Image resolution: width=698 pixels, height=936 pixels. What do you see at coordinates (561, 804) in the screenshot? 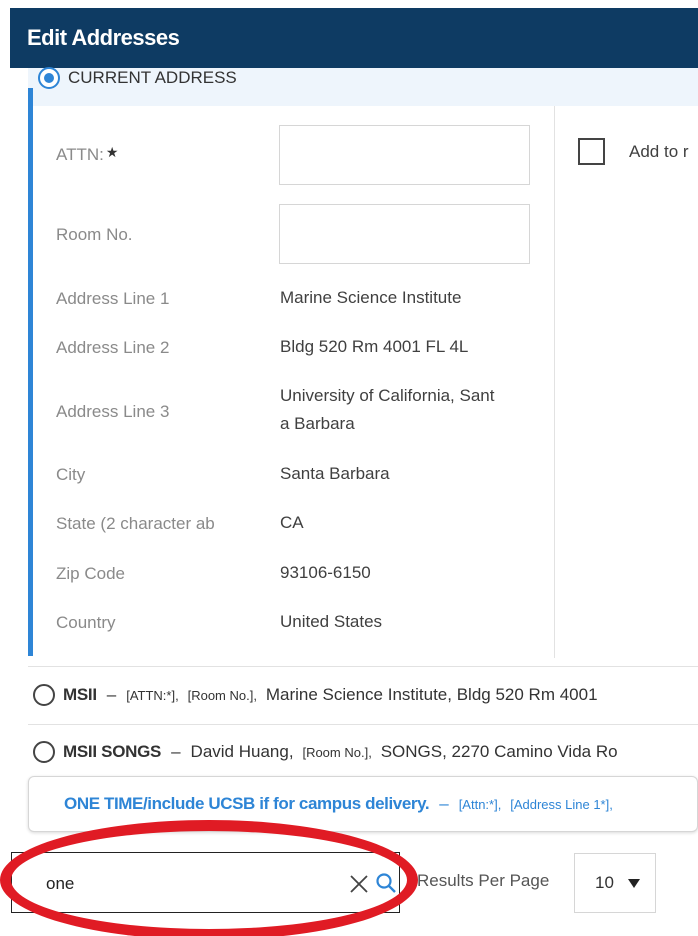
I see `address-line-1-placeholder: [Address Line 1*],` at bounding box center [561, 804].